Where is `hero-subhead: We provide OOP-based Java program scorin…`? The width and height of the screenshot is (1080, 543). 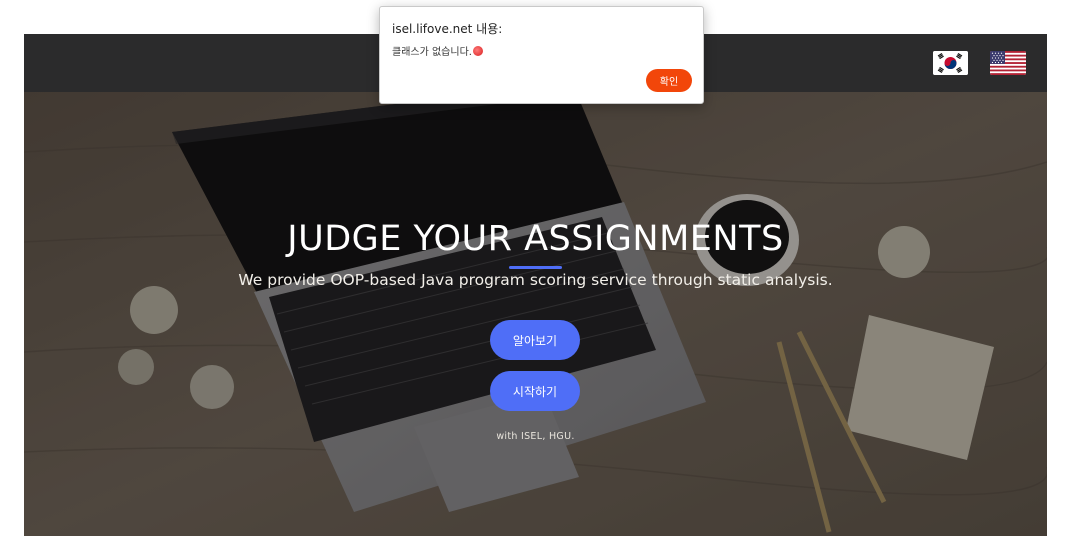 hero-subhead: We provide OOP-based Java program scorin… is located at coordinates (535, 280).